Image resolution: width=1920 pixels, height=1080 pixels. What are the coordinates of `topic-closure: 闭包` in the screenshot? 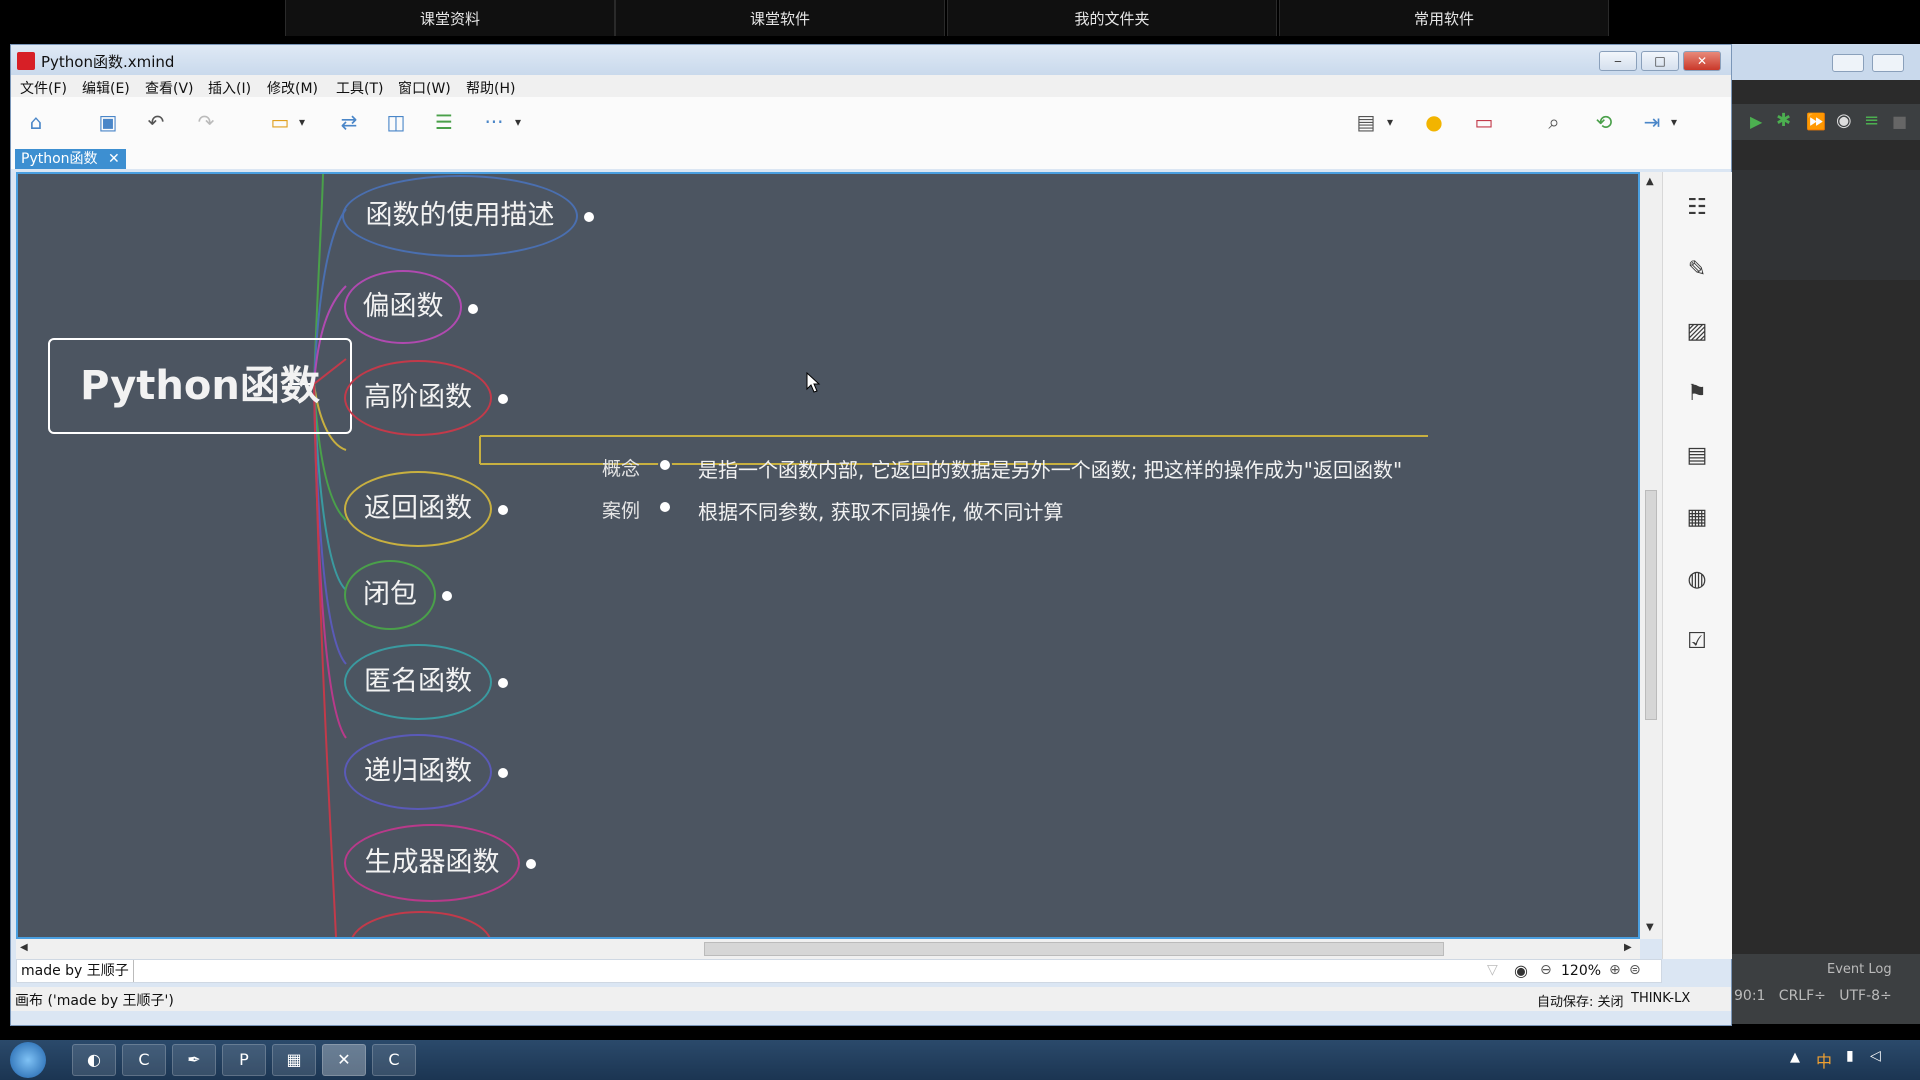 It's located at (390, 595).